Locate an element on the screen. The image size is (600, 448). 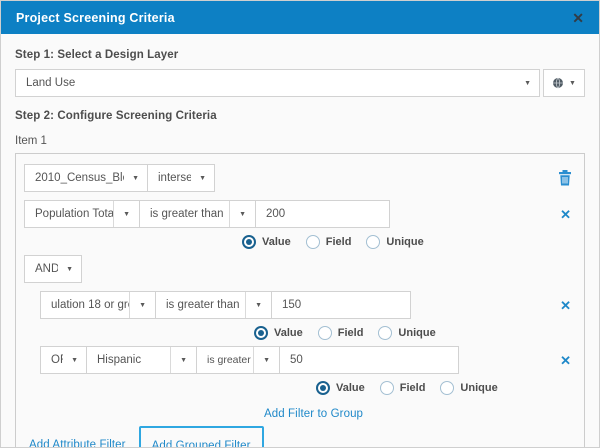
filter-layer-value: 2010_Census_Blocks is located at coordinates (79, 178).